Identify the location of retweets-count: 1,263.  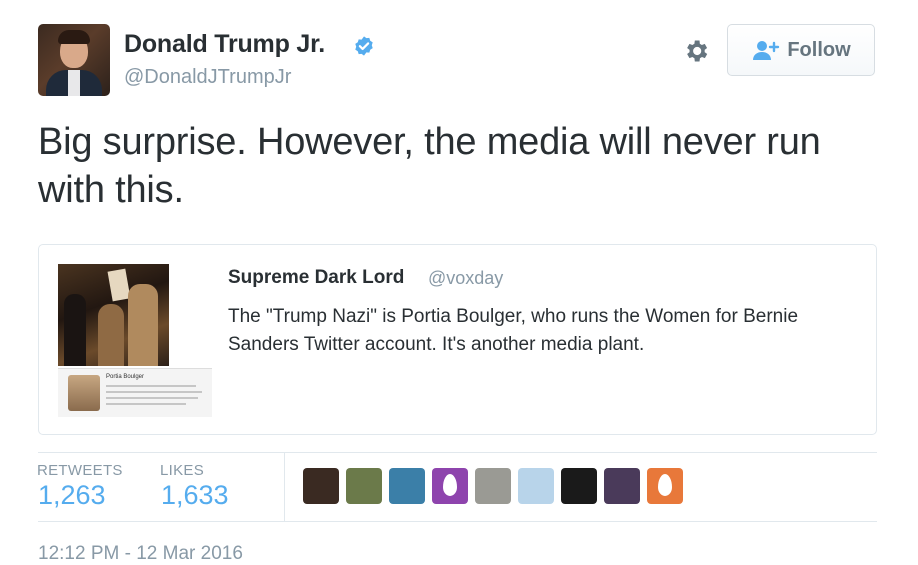
(72, 495).